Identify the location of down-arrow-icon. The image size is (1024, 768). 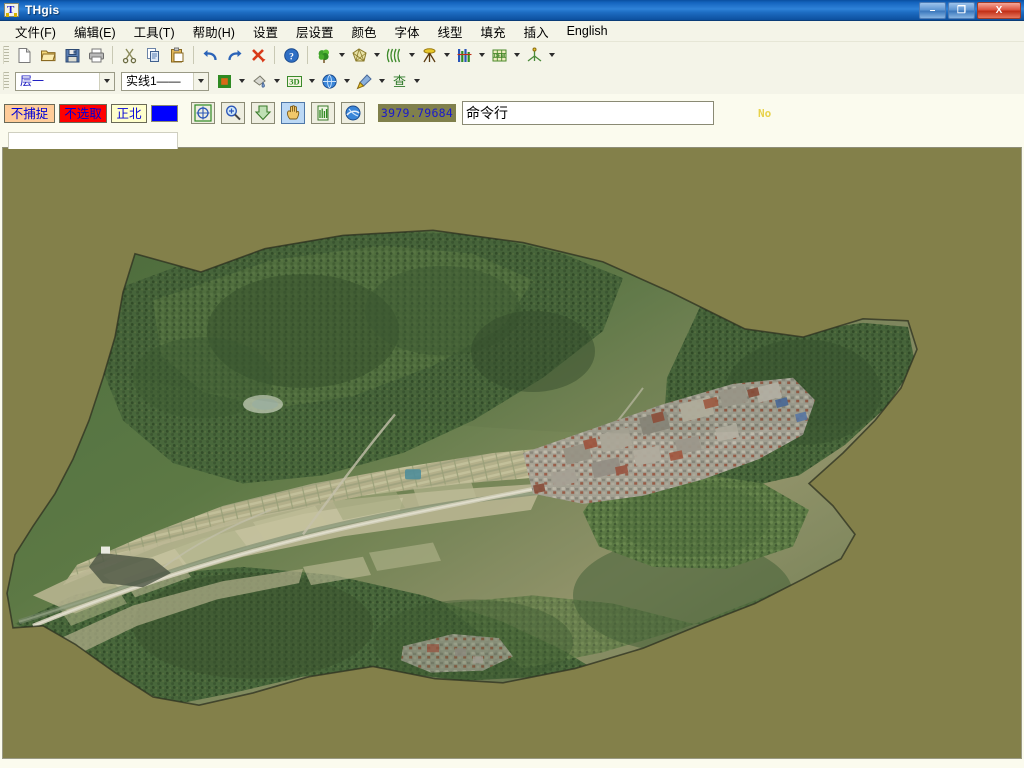
(263, 113).